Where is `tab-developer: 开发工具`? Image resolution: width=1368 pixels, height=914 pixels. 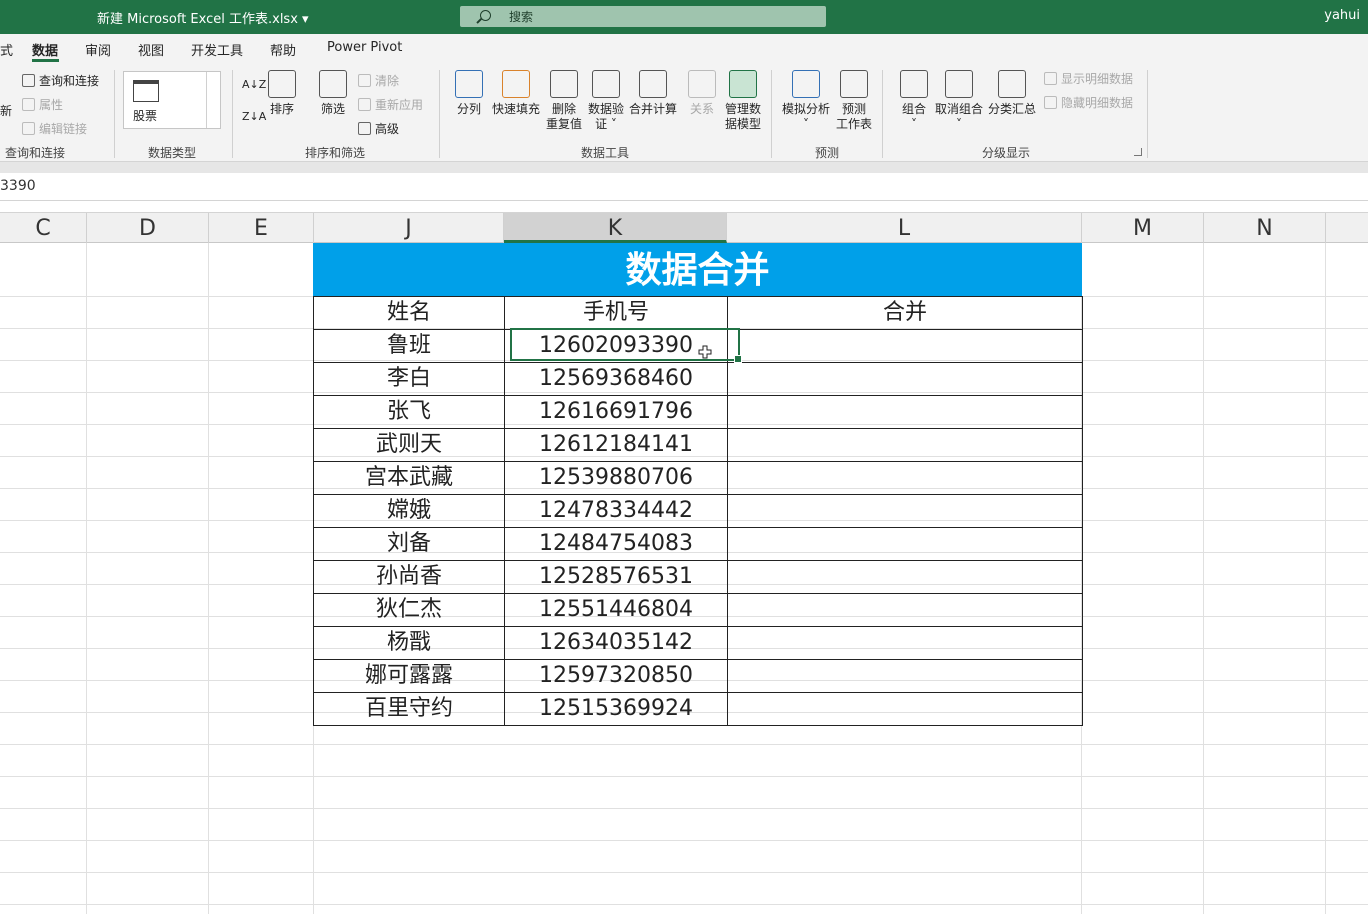
tab-developer: 开发工具 is located at coordinates (217, 49).